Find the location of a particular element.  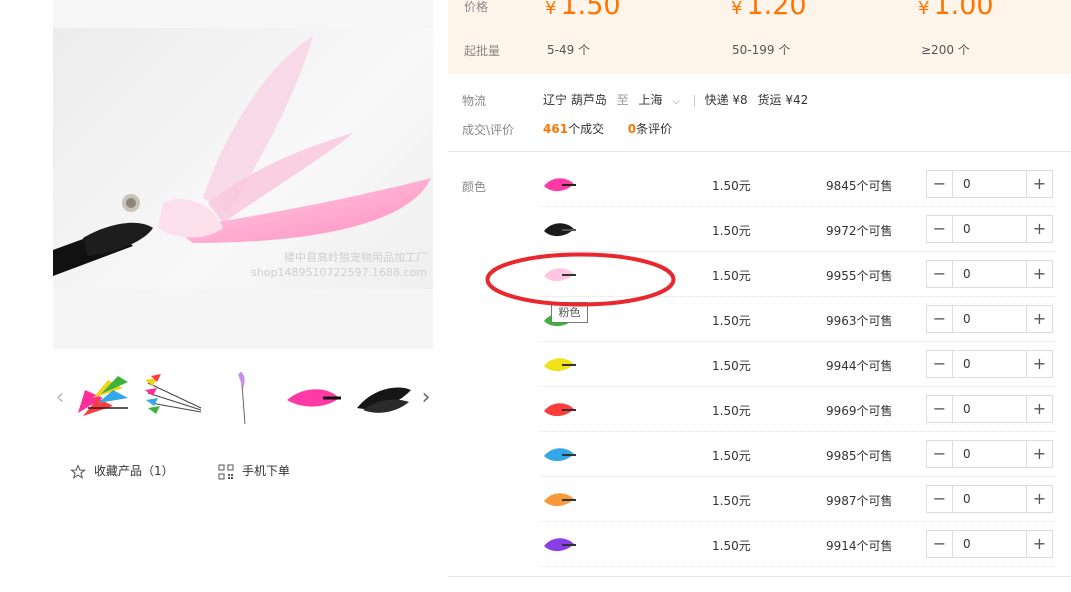

price-tier-1: ¥1.50 is located at coordinates (583, 10).